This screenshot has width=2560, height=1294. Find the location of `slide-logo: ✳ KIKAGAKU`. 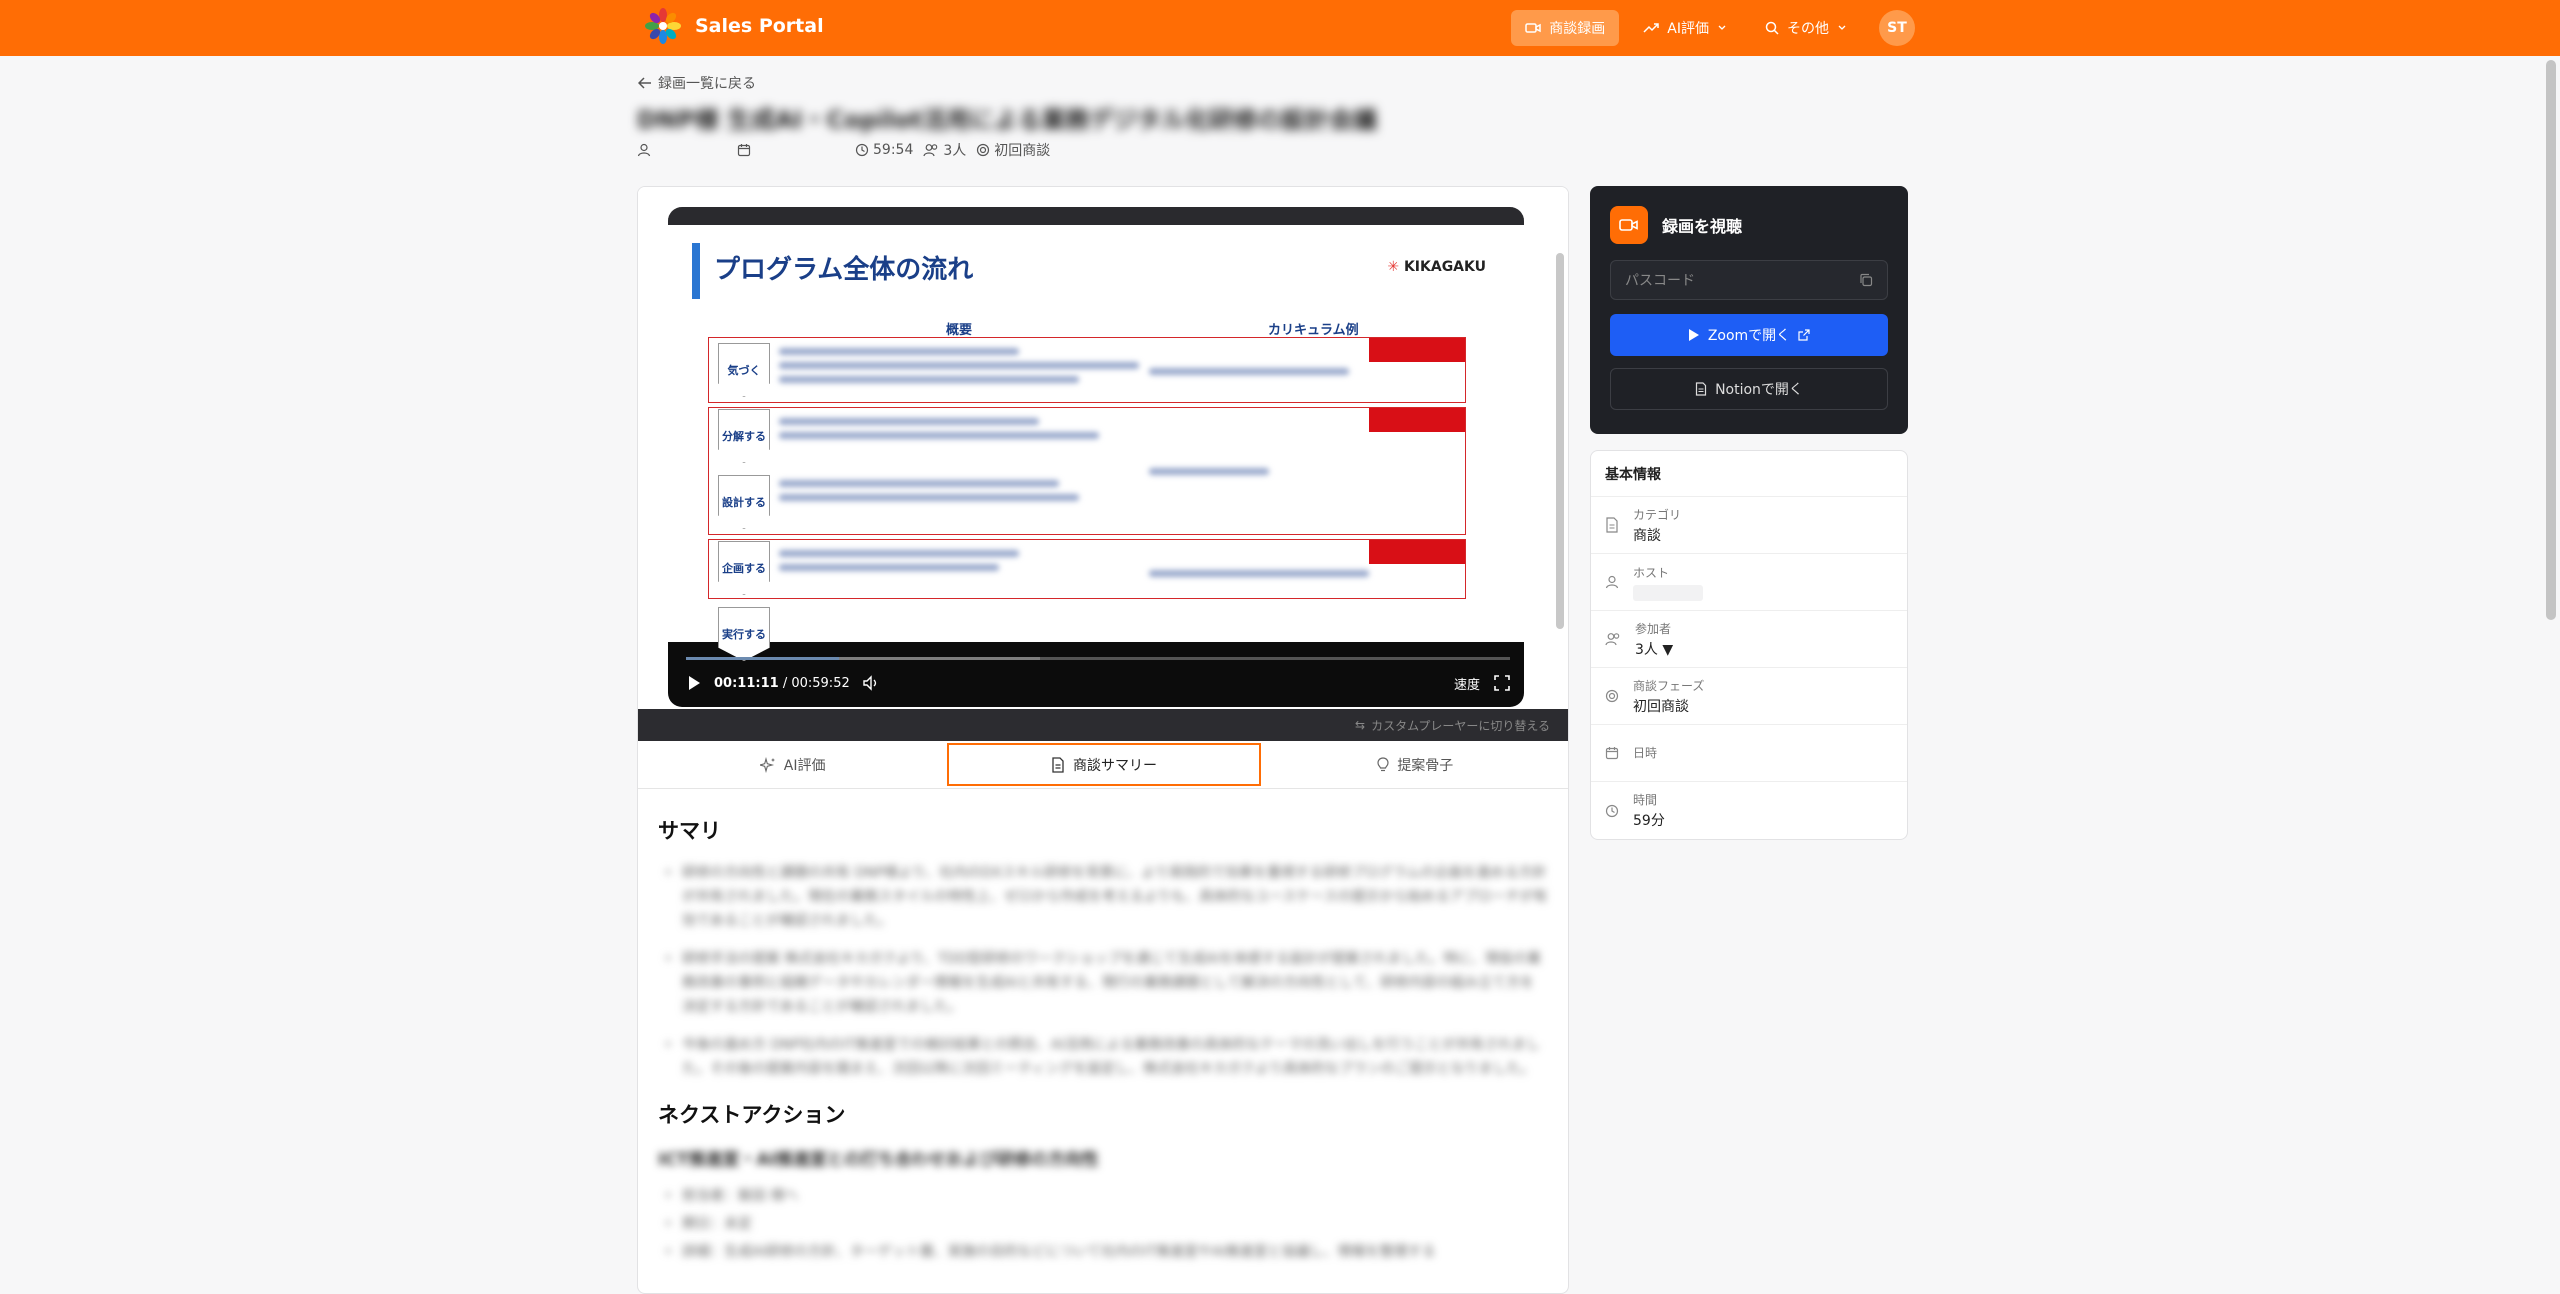

slide-logo: ✳ KIKAGAKU is located at coordinates (1436, 267).